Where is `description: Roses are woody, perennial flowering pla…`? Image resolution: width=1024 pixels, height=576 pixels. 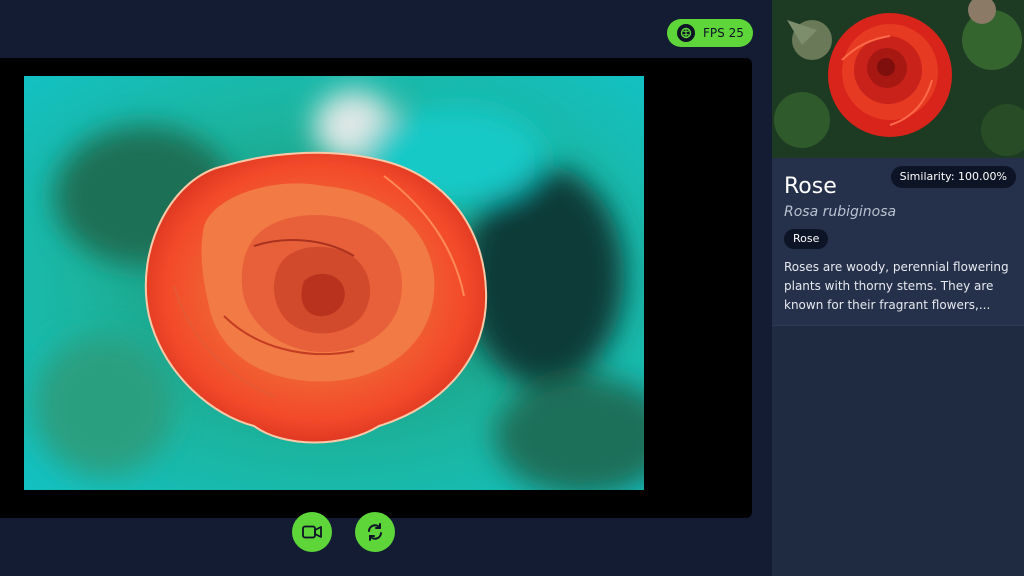
description: Roses are woody, perennial flowering pla… is located at coordinates (896, 286).